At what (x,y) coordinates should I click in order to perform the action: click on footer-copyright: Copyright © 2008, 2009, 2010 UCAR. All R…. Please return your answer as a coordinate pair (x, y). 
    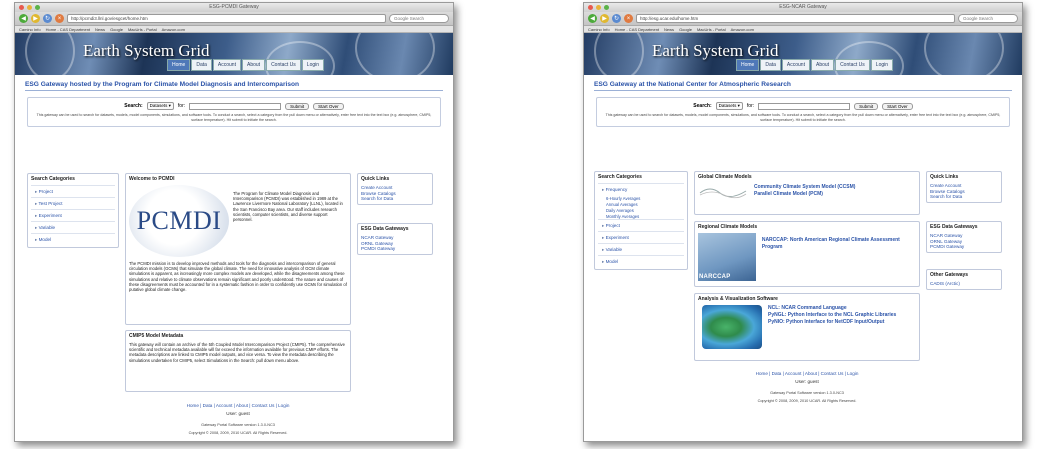
    Looking at the image, I should click on (238, 433).